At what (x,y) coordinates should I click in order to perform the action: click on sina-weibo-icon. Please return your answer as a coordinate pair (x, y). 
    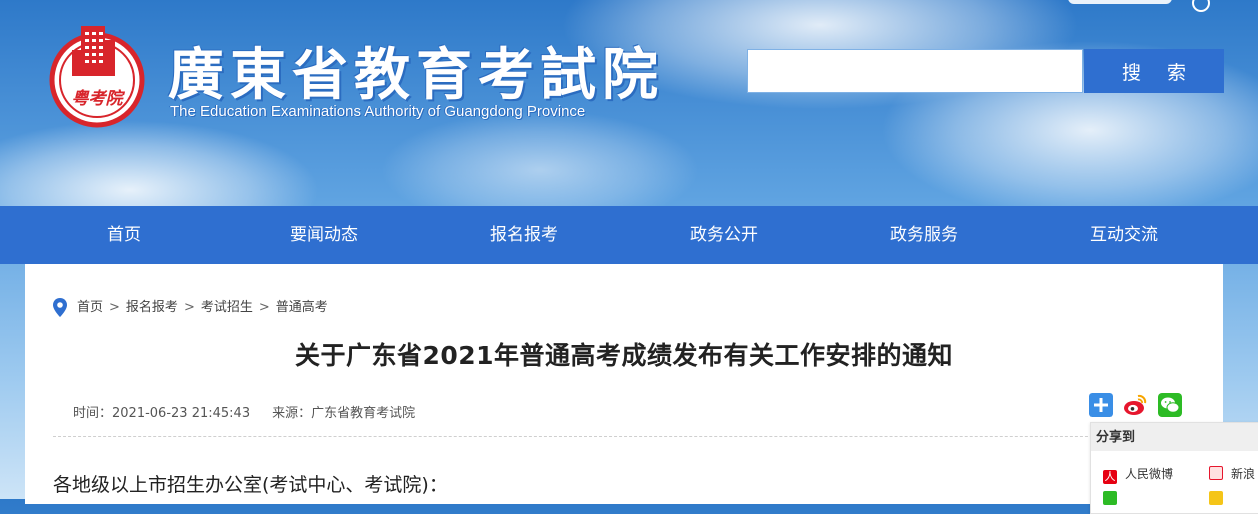
    Looking at the image, I should click on (1216, 473).